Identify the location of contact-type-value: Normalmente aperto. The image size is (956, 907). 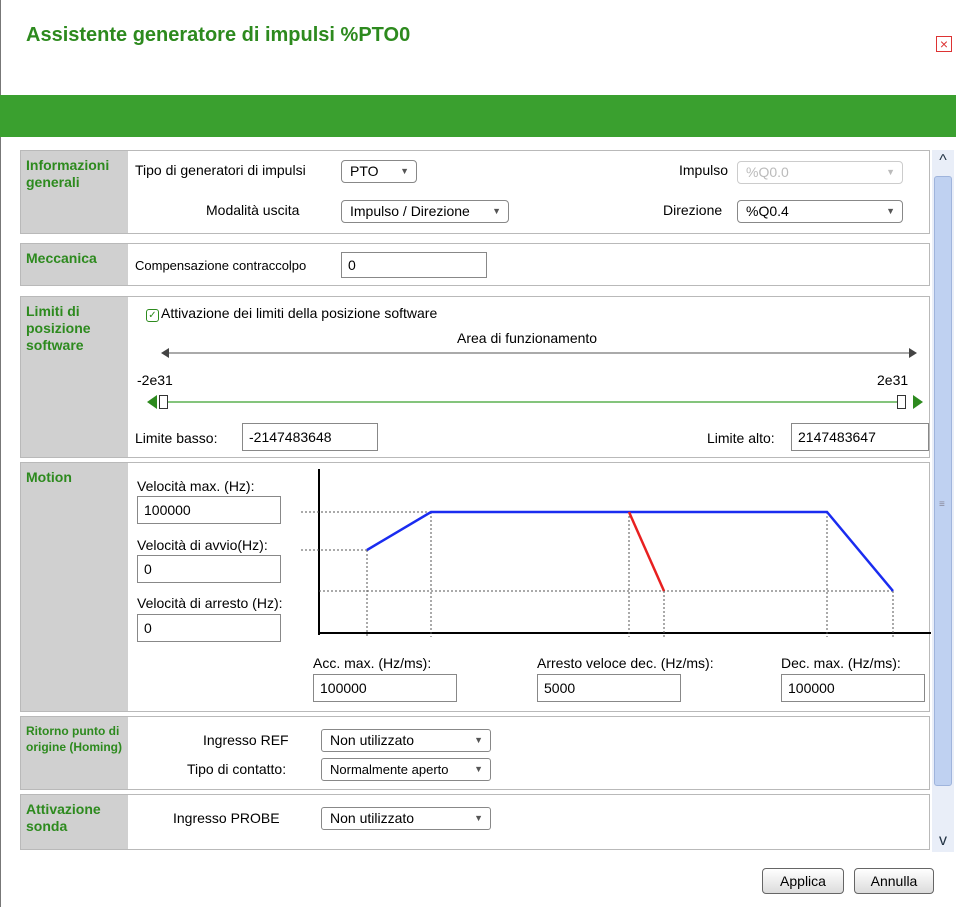
(389, 769).